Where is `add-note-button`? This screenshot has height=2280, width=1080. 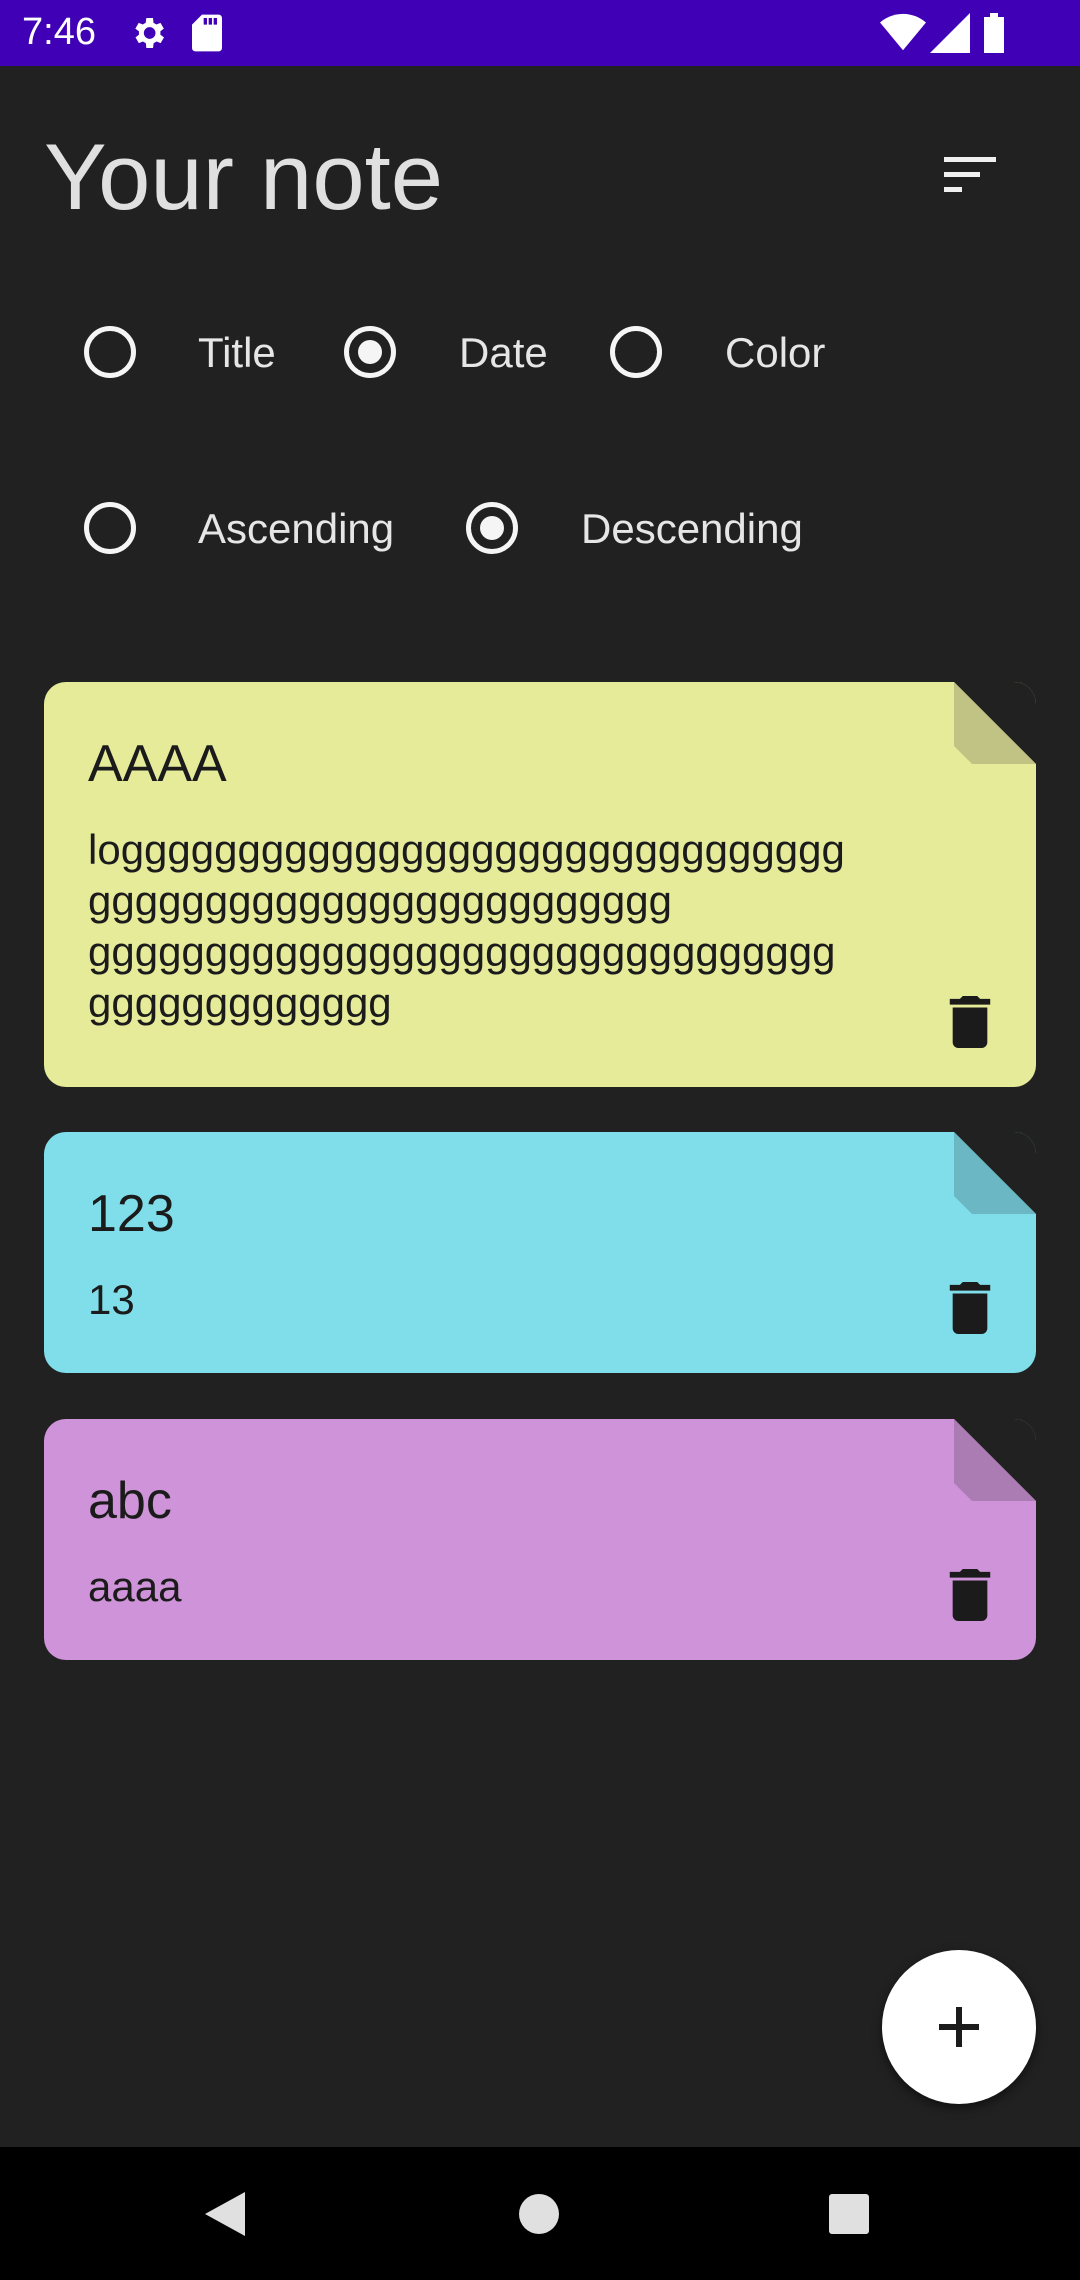
add-note-button is located at coordinates (959, 2027).